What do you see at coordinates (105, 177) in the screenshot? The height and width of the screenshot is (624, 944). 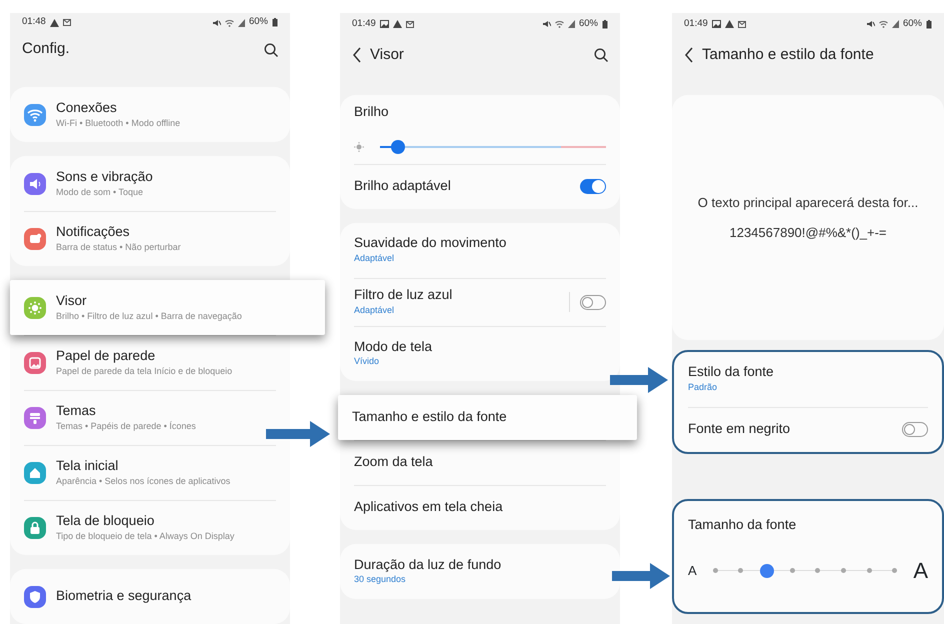 I see `setting-title: Sons e vibração` at bounding box center [105, 177].